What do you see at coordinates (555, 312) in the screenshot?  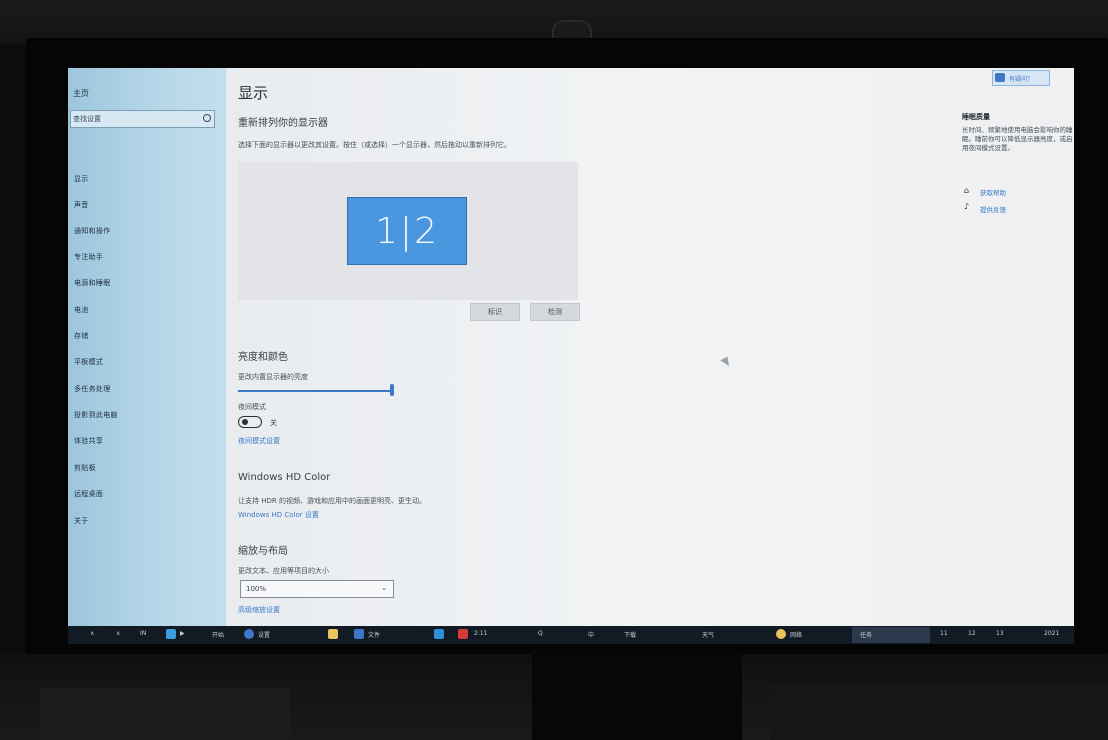 I see `detect-button: 检测` at bounding box center [555, 312].